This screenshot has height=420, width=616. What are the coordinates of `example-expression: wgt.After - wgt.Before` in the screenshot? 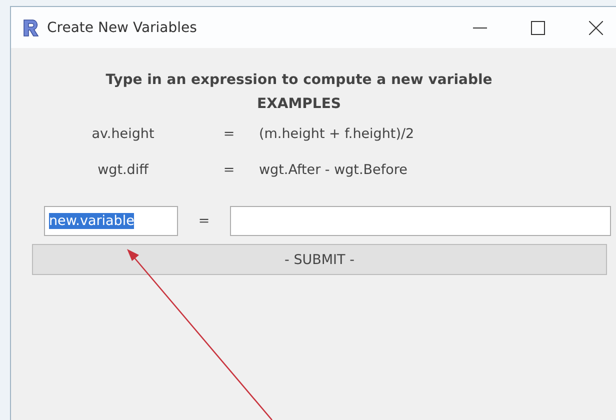 It's located at (333, 170).